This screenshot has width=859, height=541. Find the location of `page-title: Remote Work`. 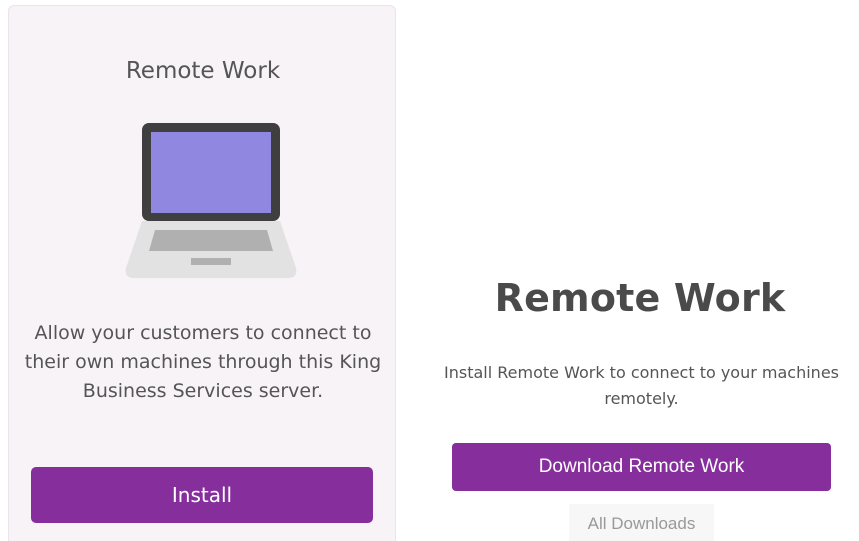

page-title: Remote Work is located at coordinates (640, 298).